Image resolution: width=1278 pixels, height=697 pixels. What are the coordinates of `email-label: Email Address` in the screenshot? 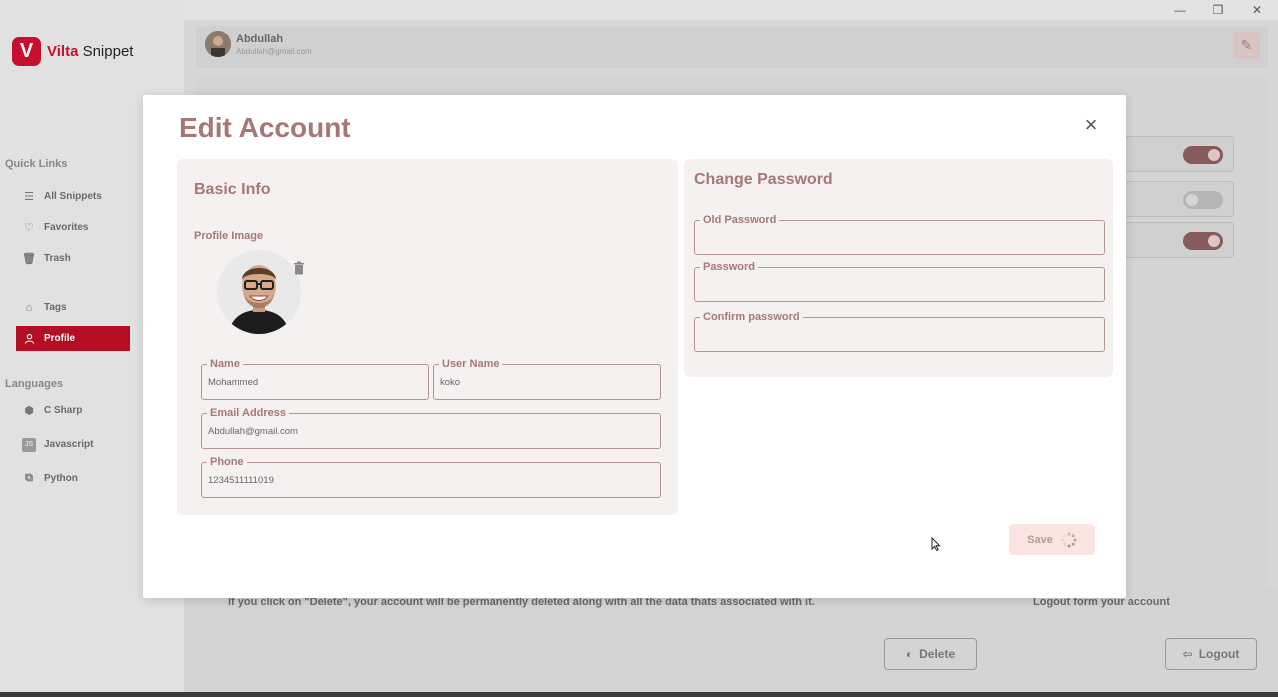 It's located at (248, 413).